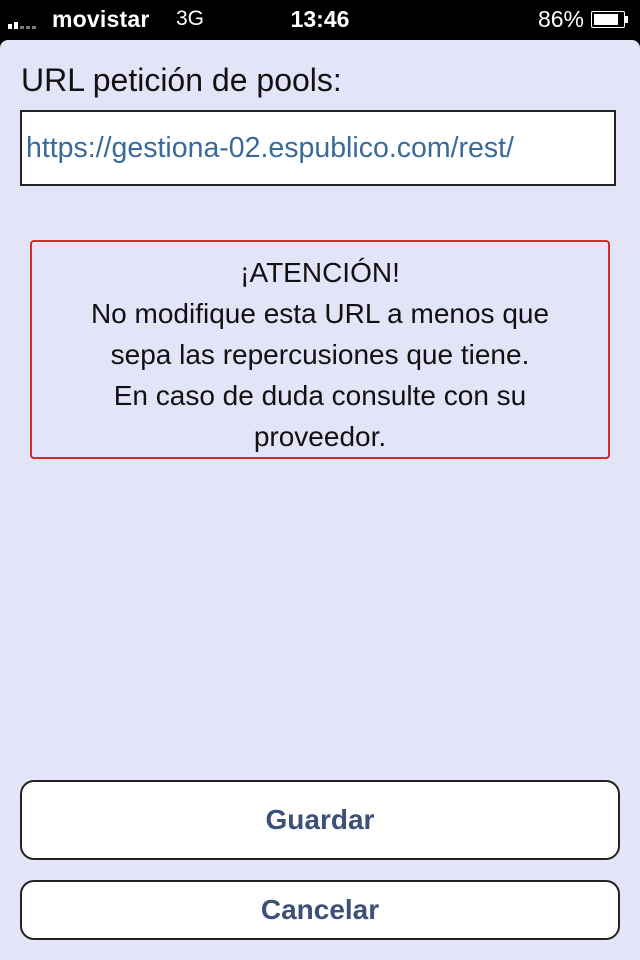 Image resolution: width=640 pixels, height=960 pixels. Describe the element at coordinates (320, 820) in the screenshot. I see `save-button: Guardar` at that location.